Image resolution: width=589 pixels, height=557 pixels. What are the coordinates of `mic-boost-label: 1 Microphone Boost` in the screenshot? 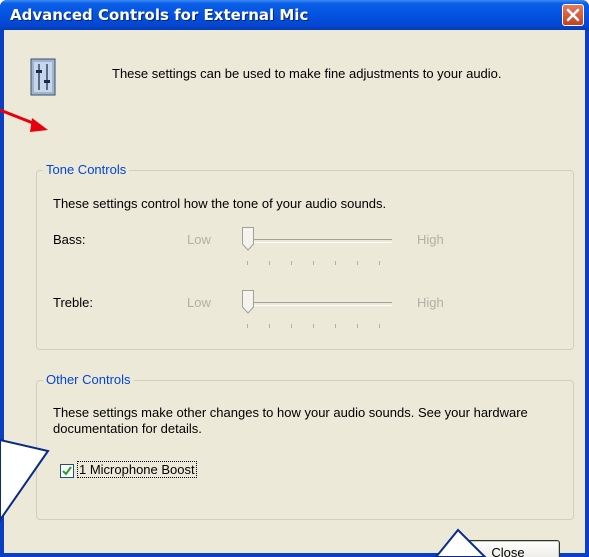 It's located at (137, 469).